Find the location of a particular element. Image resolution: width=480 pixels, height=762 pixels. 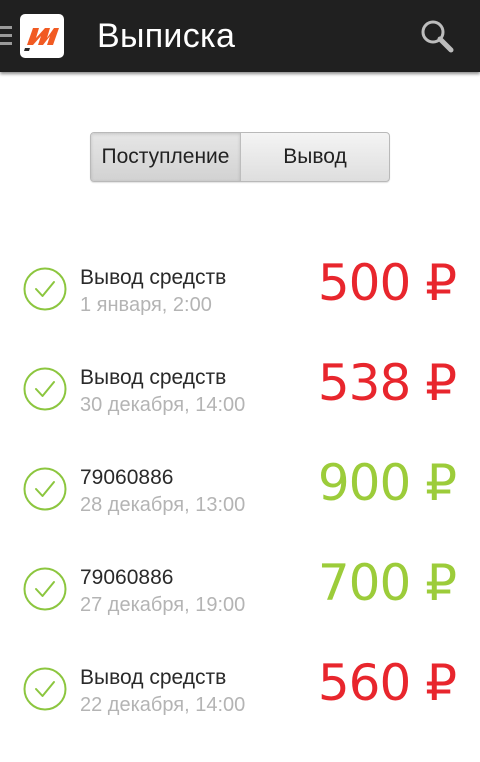

transaction-amount: 560 ₽ is located at coordinates (387, 683).